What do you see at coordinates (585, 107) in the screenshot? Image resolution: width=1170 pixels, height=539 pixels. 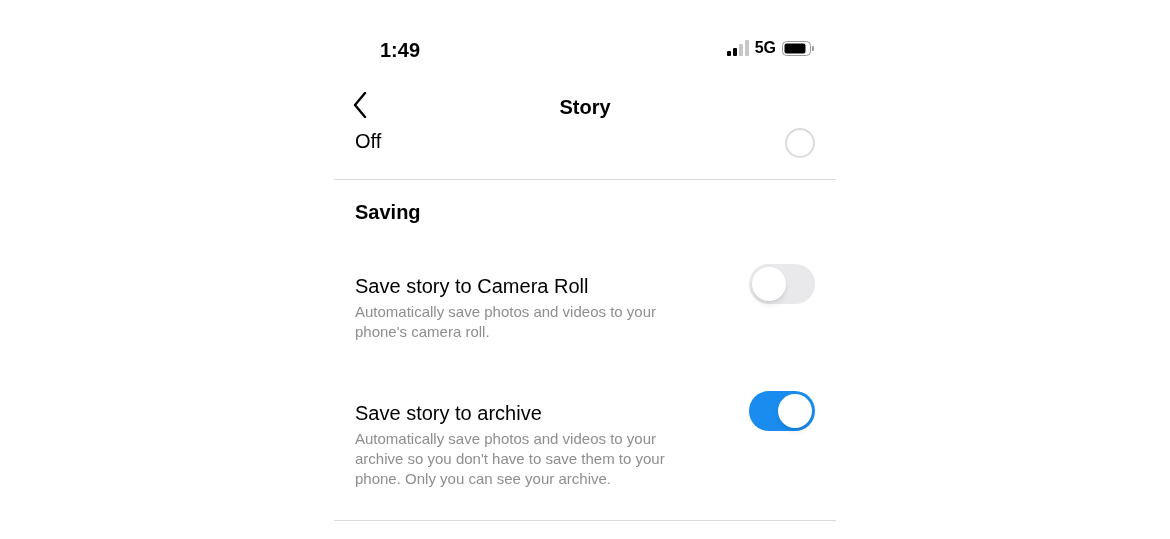 I see `page-title: Story` at bounding box center [585, 107].